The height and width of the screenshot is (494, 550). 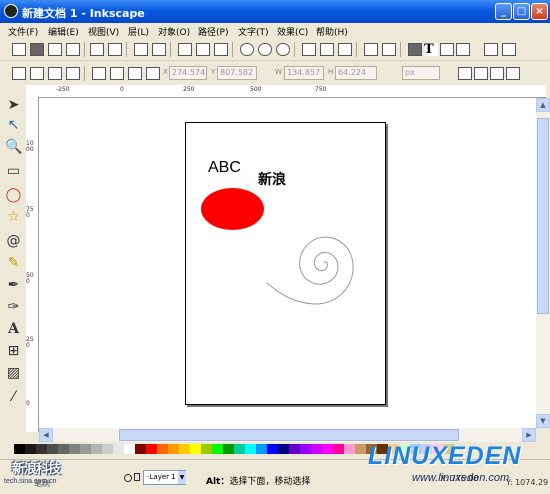 What do you see at coordinates (481, 73) in the screenshot?
I see `scale-corners-icon` at bounding box center [481, 73].